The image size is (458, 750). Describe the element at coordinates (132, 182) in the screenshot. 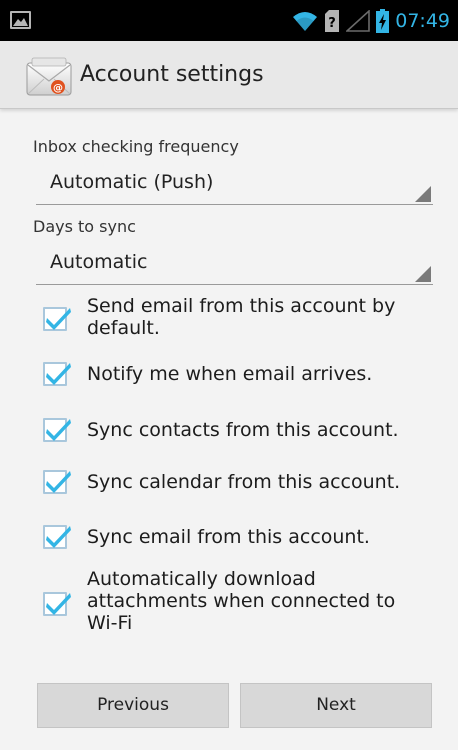

I see `inbox-frequency-value: Automatic (Push)` at that location.